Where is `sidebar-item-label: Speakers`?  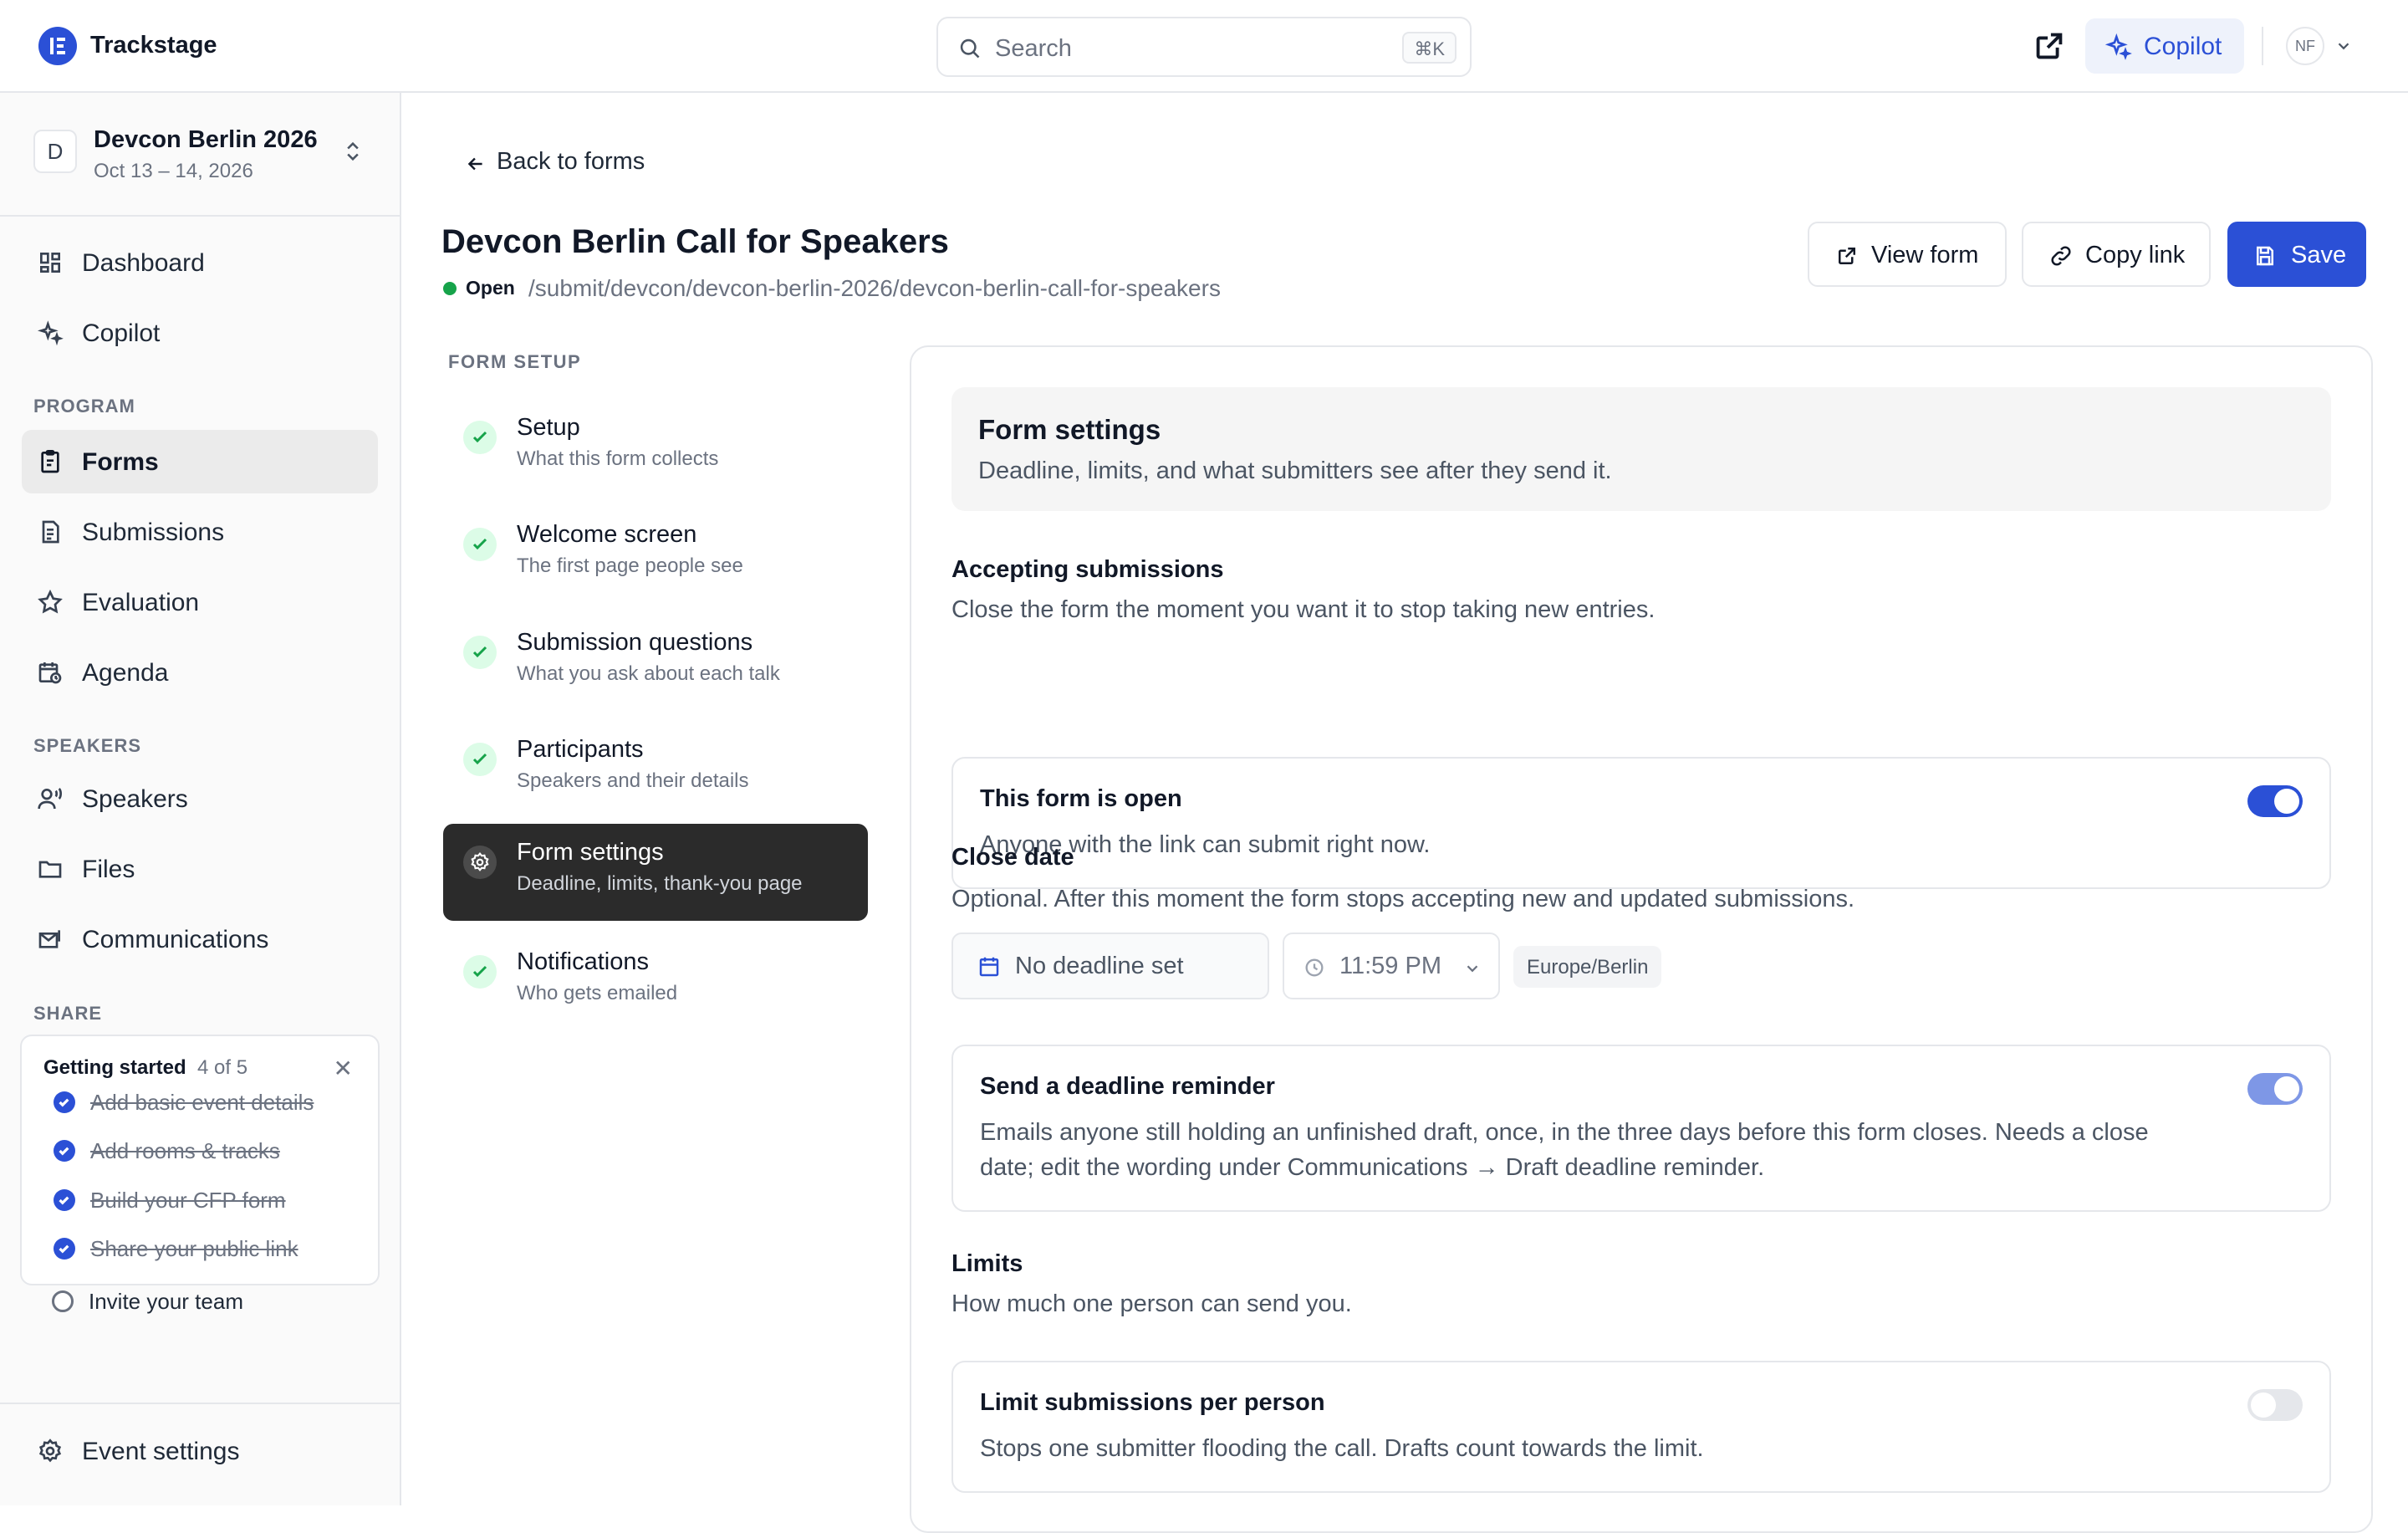
sidebar-item-label: Speakers is located at coordinates (135, 799).